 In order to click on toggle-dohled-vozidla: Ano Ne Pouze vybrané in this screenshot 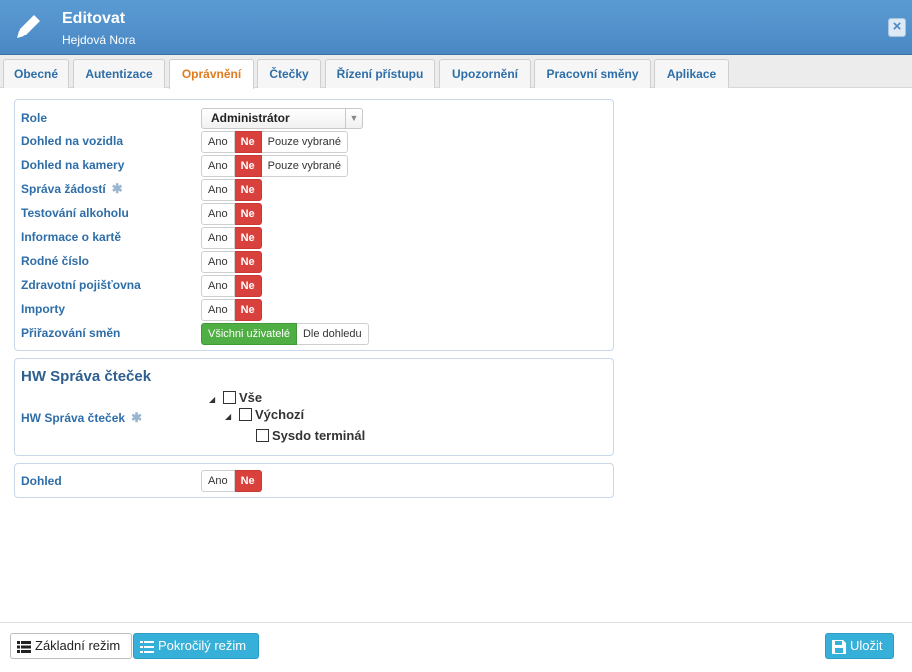, I will do `click(275, 142)`.